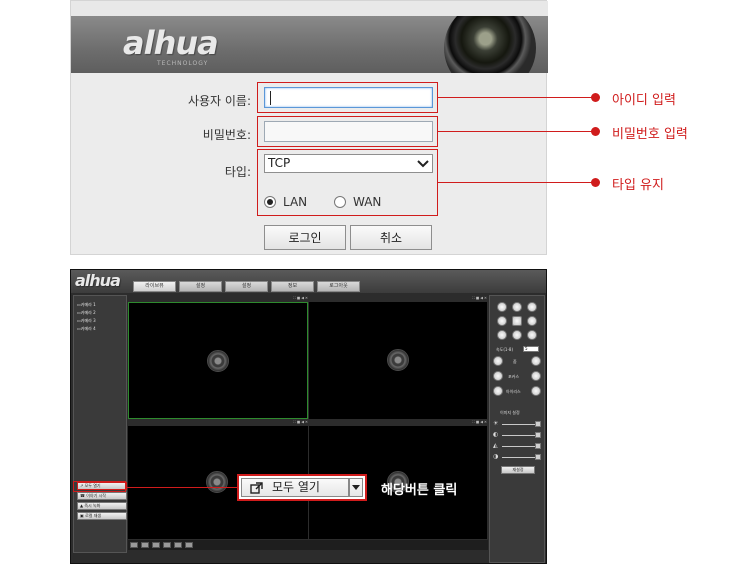  What do you see at coordinates (86, 321) in the screenshot?
I see `camera-list-item: ▭카메라 3` at bounding box center [86, 321].